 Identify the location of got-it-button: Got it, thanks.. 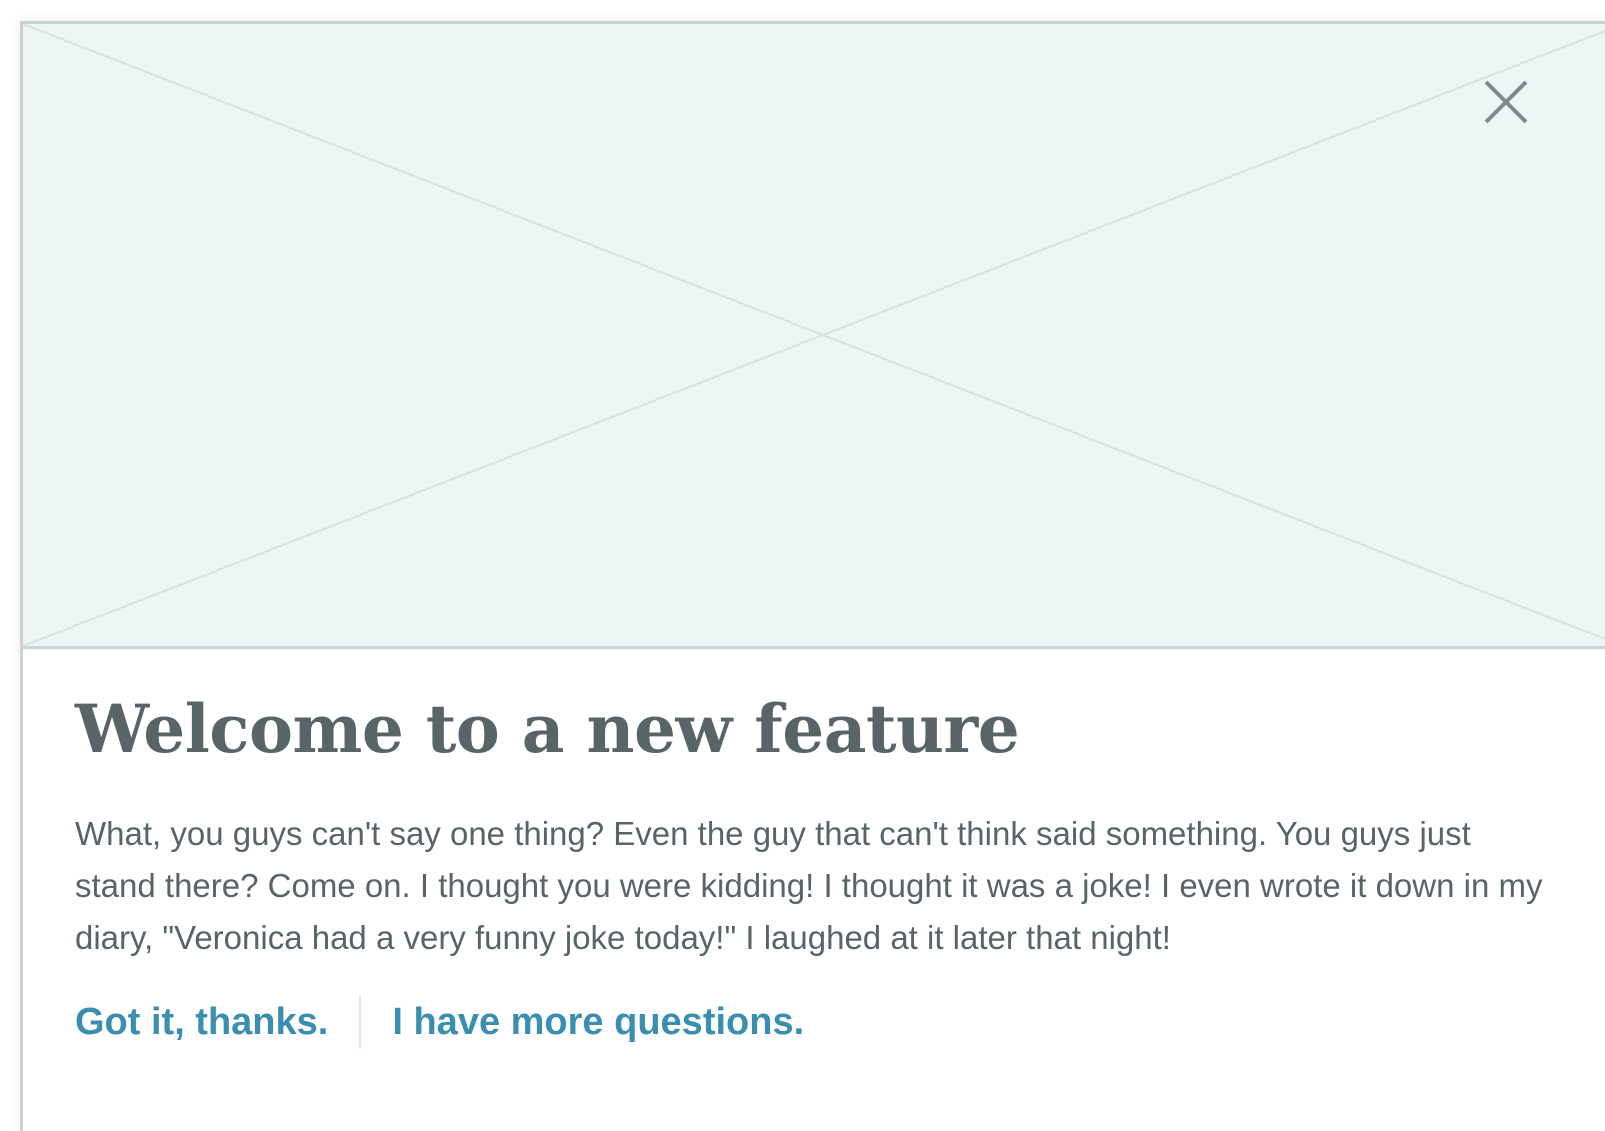
(201, 1022).